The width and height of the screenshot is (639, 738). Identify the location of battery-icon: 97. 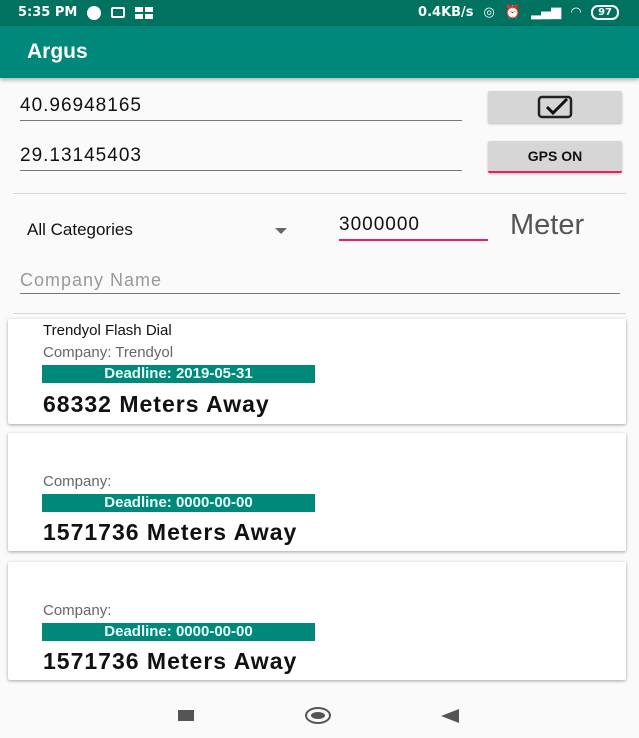
(605, 12).